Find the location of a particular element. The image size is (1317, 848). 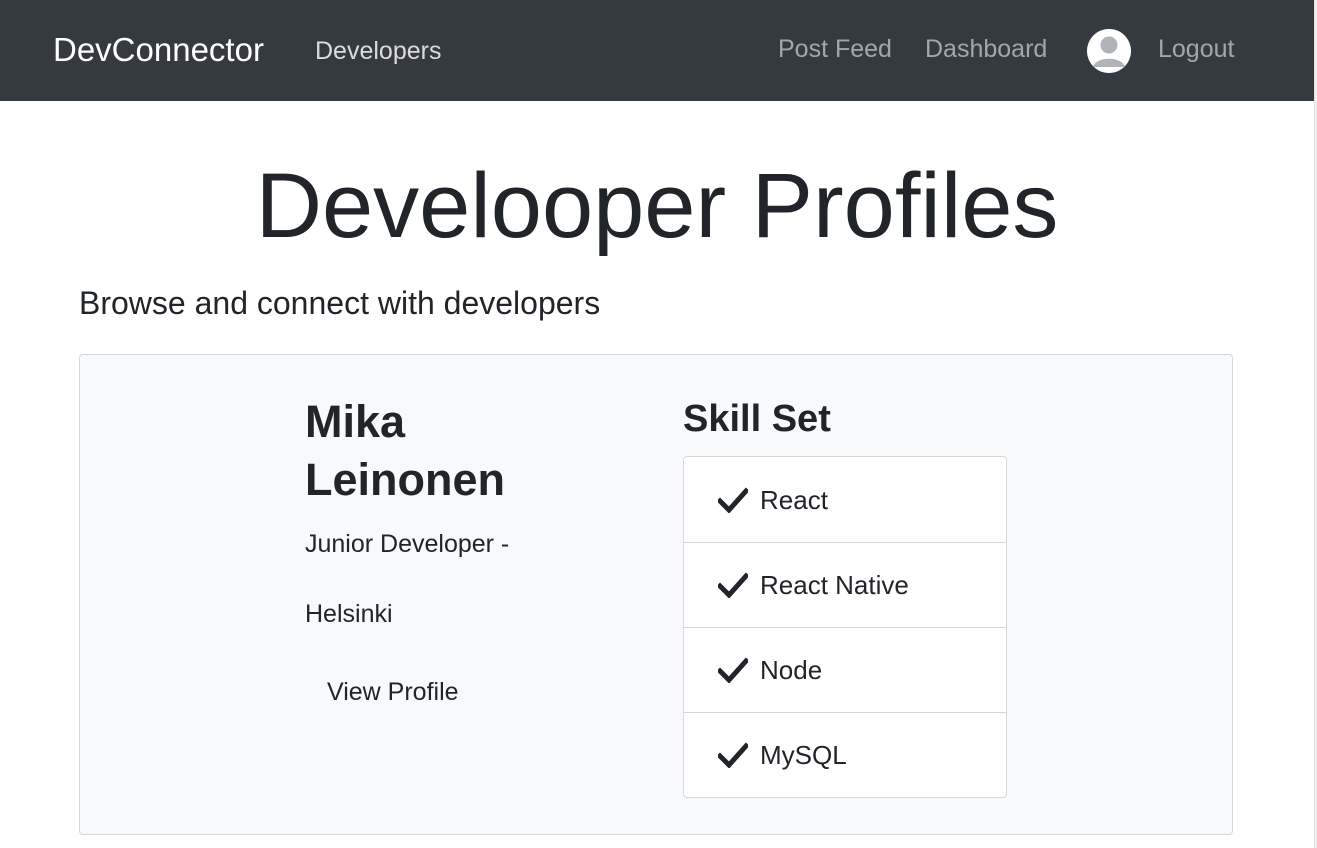

skill-item: React is located at coordinates (845, 499).